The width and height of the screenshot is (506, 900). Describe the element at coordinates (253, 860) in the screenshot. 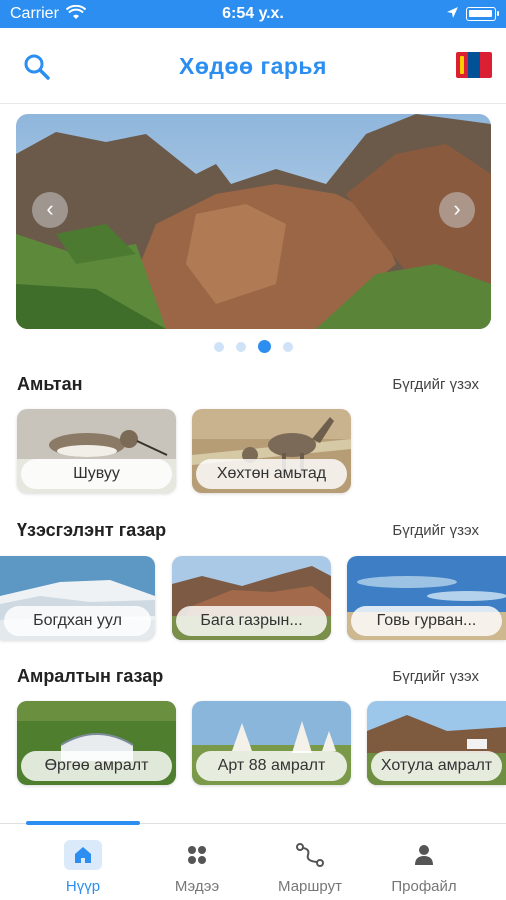

I see `bottom-tab-bar: Нүүр Мэдээ Маршрут Профайл` at that location.